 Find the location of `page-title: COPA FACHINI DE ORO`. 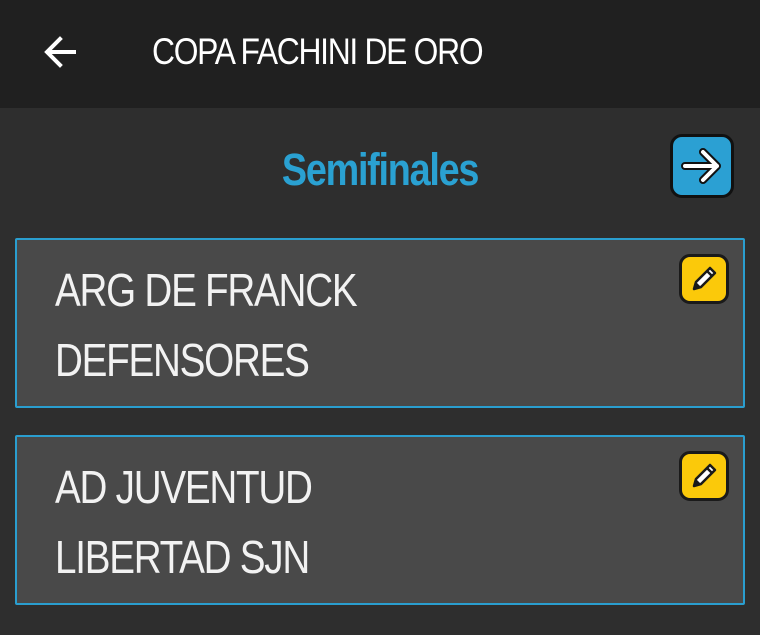

page-title: COPA FACHINI DE ORO is located at coordinates (318, 51).